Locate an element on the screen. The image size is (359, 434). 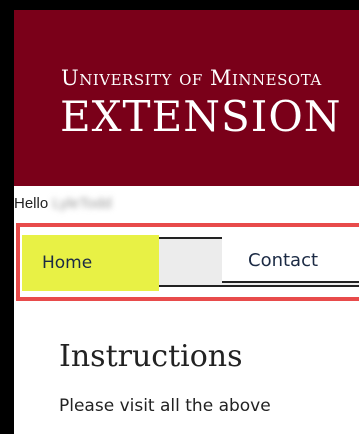
tab-contact: Contact is located at coordinates (290, 260).